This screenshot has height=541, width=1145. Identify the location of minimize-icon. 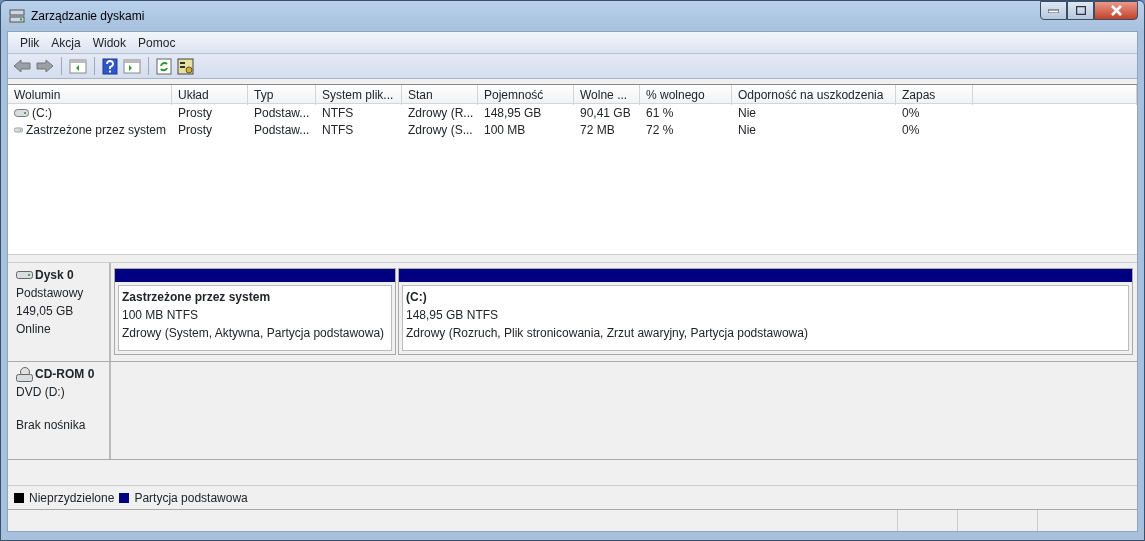
(1053, 10).